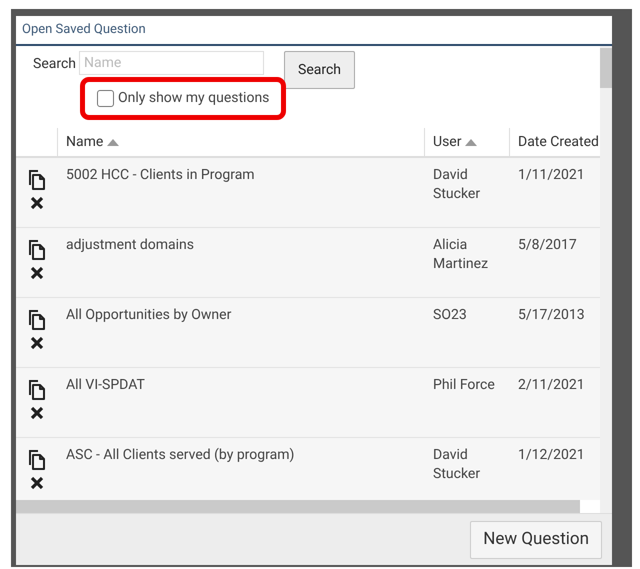  I want to click on table-cell-text: All Opportunities by Owner, so click(148, 315).